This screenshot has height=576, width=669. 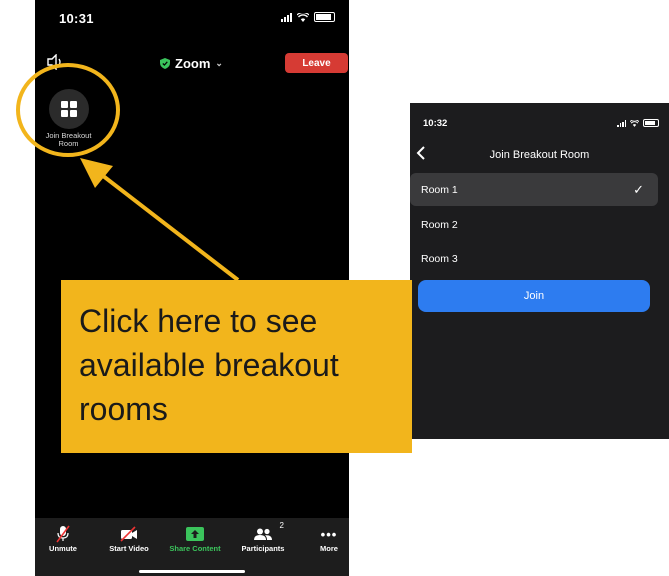 I want to click on participants-button: 2 Participants, so click(x=263, y=537).